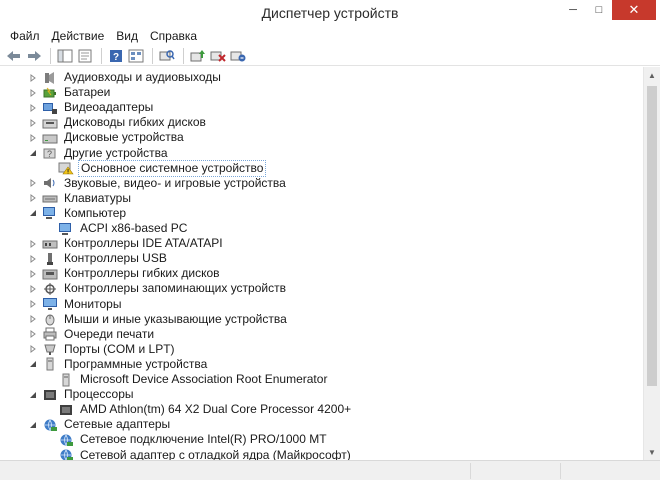 The image size is (660, 480). What do you see at coordinates (634, 10) in the screenshot?
I see `close-button: ✕` at bounding box center [634, 10].